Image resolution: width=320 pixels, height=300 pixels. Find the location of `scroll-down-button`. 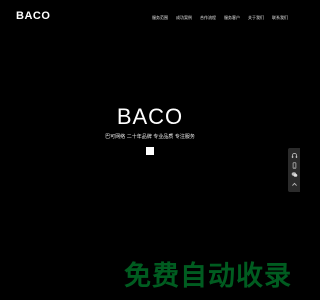

scroll-down-button is located at coordinates (150, 151).